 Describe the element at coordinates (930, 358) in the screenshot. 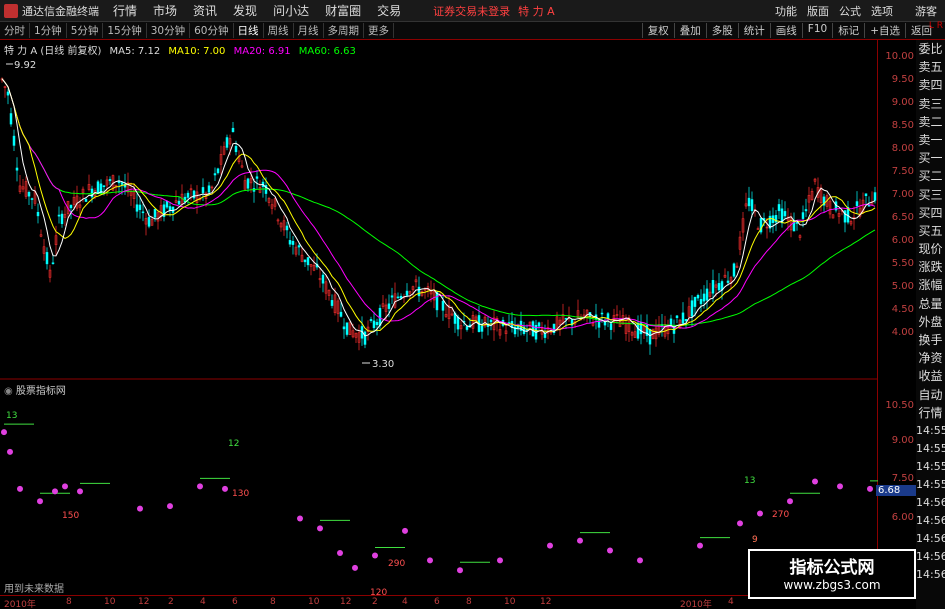

I see `quote-field-label: 净资` at that location.